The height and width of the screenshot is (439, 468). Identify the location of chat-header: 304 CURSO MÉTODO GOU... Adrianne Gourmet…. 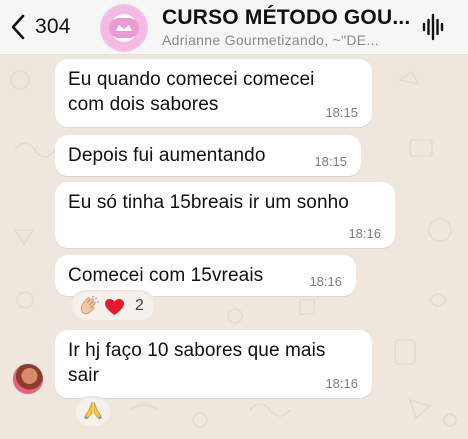
(234, 27).